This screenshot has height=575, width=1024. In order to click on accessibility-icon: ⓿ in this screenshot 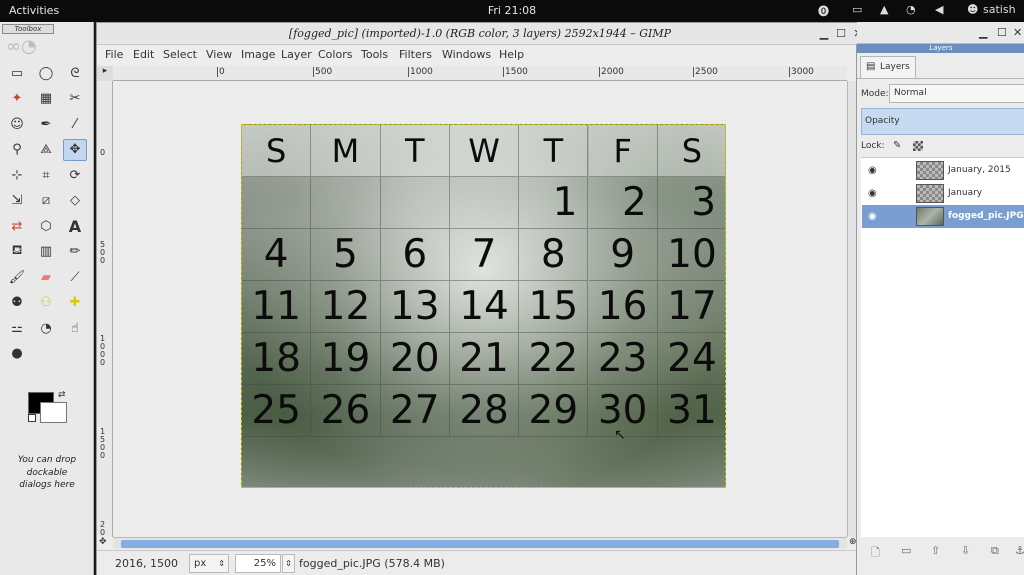, I will do `click(823, 11)`.